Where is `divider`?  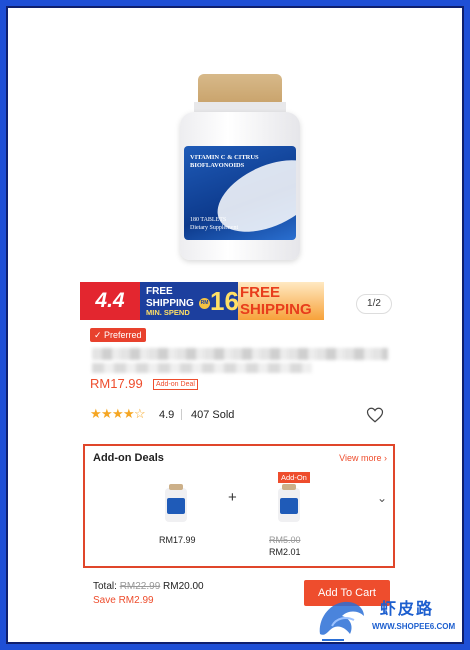
divider is located at coordinates (181, 414).